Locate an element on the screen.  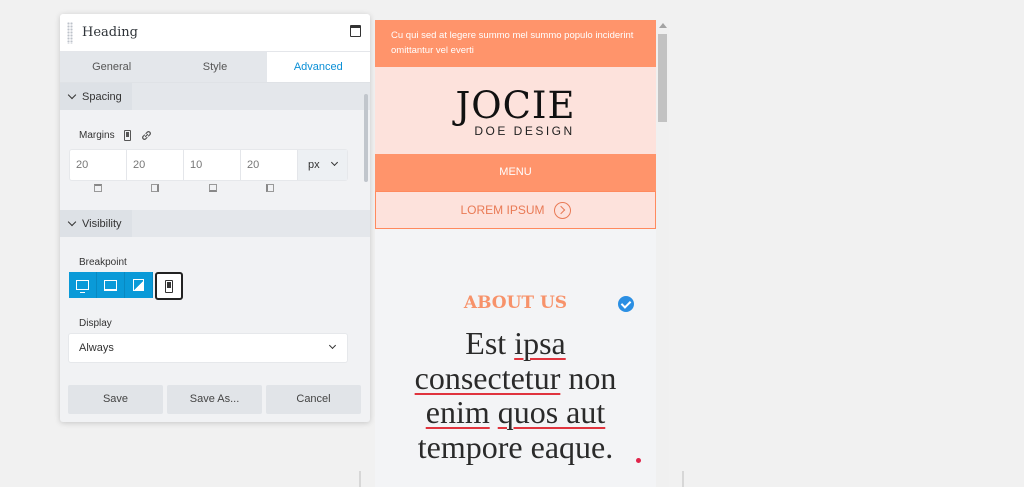
tablet-icon is located at coordinates (138, 285).